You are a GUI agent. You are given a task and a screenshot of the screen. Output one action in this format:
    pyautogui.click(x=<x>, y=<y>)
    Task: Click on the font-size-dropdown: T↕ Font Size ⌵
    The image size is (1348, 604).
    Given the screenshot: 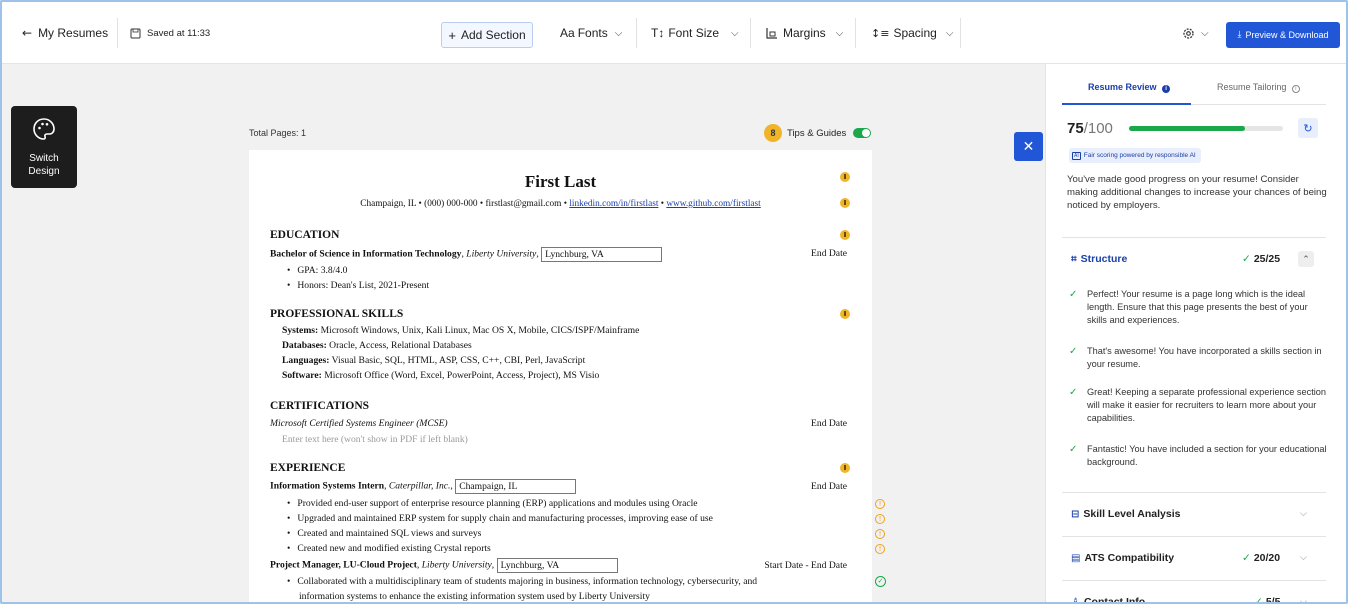 What is the action you would take?
    pyautogui.click(x=695, y=33)
    